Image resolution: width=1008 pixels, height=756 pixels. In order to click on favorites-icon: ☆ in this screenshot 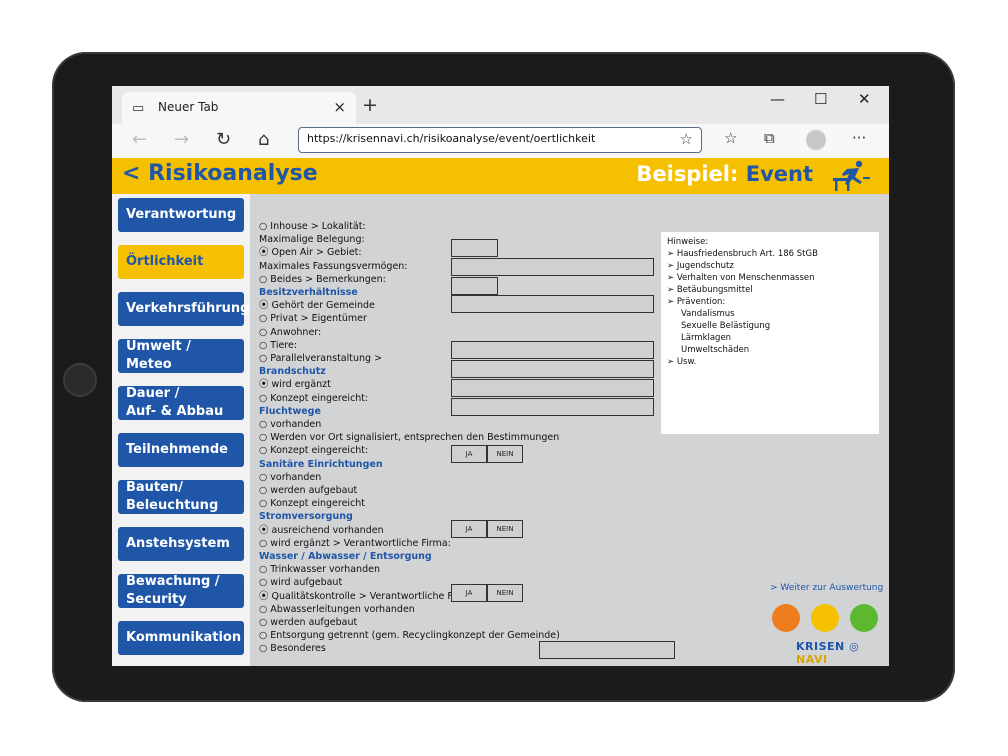, I will do `click(730, 138)`.